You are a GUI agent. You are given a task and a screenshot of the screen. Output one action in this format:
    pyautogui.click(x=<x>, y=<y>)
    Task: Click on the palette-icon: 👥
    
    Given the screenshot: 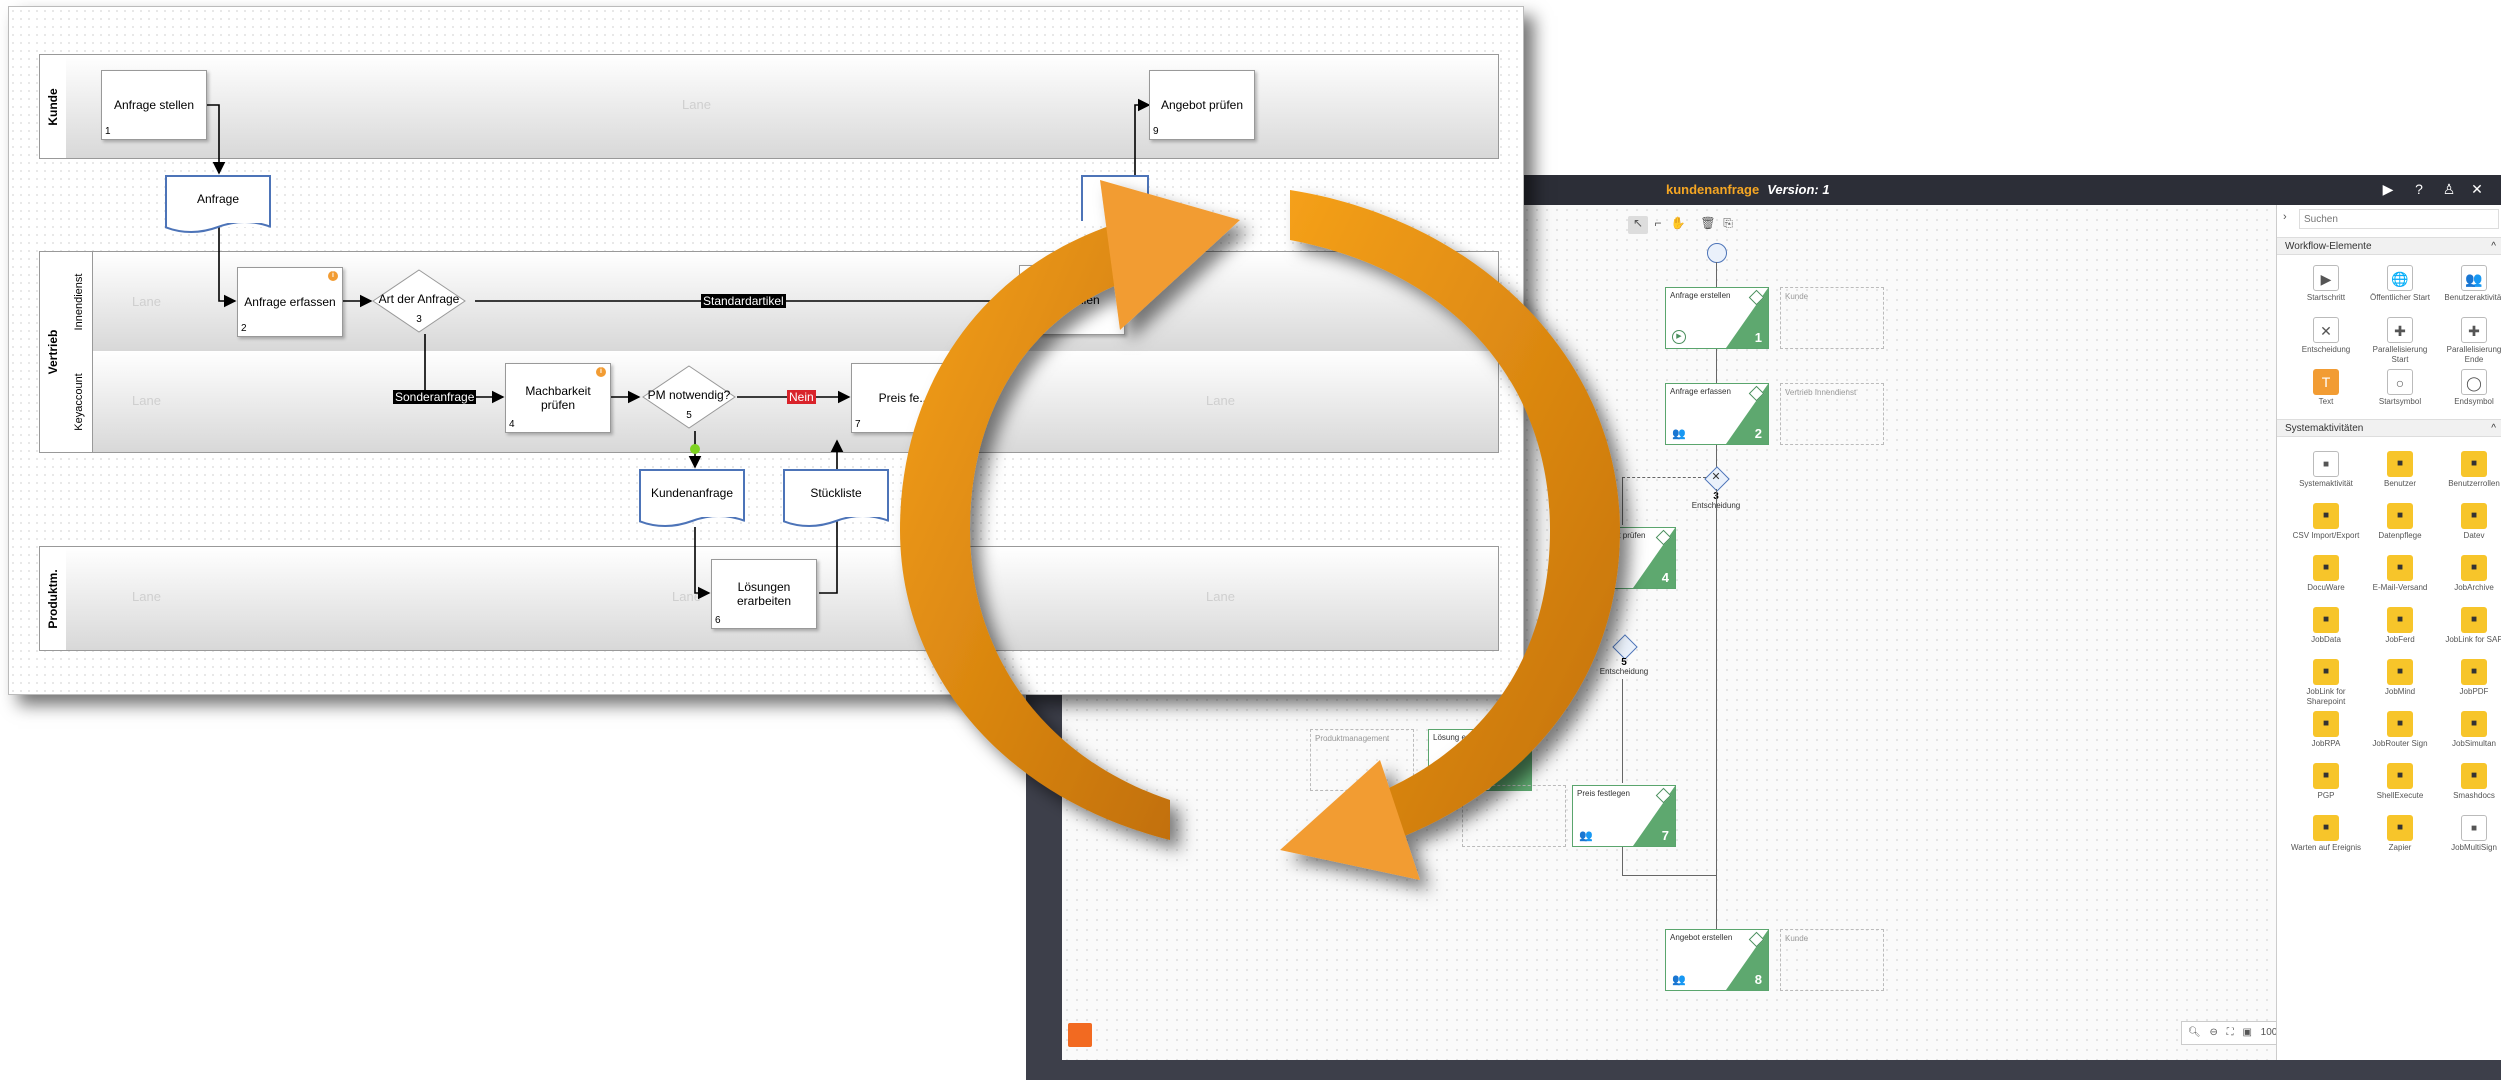 What is the action you would take?
    pyautogui.click(x=2474, y=278)
    